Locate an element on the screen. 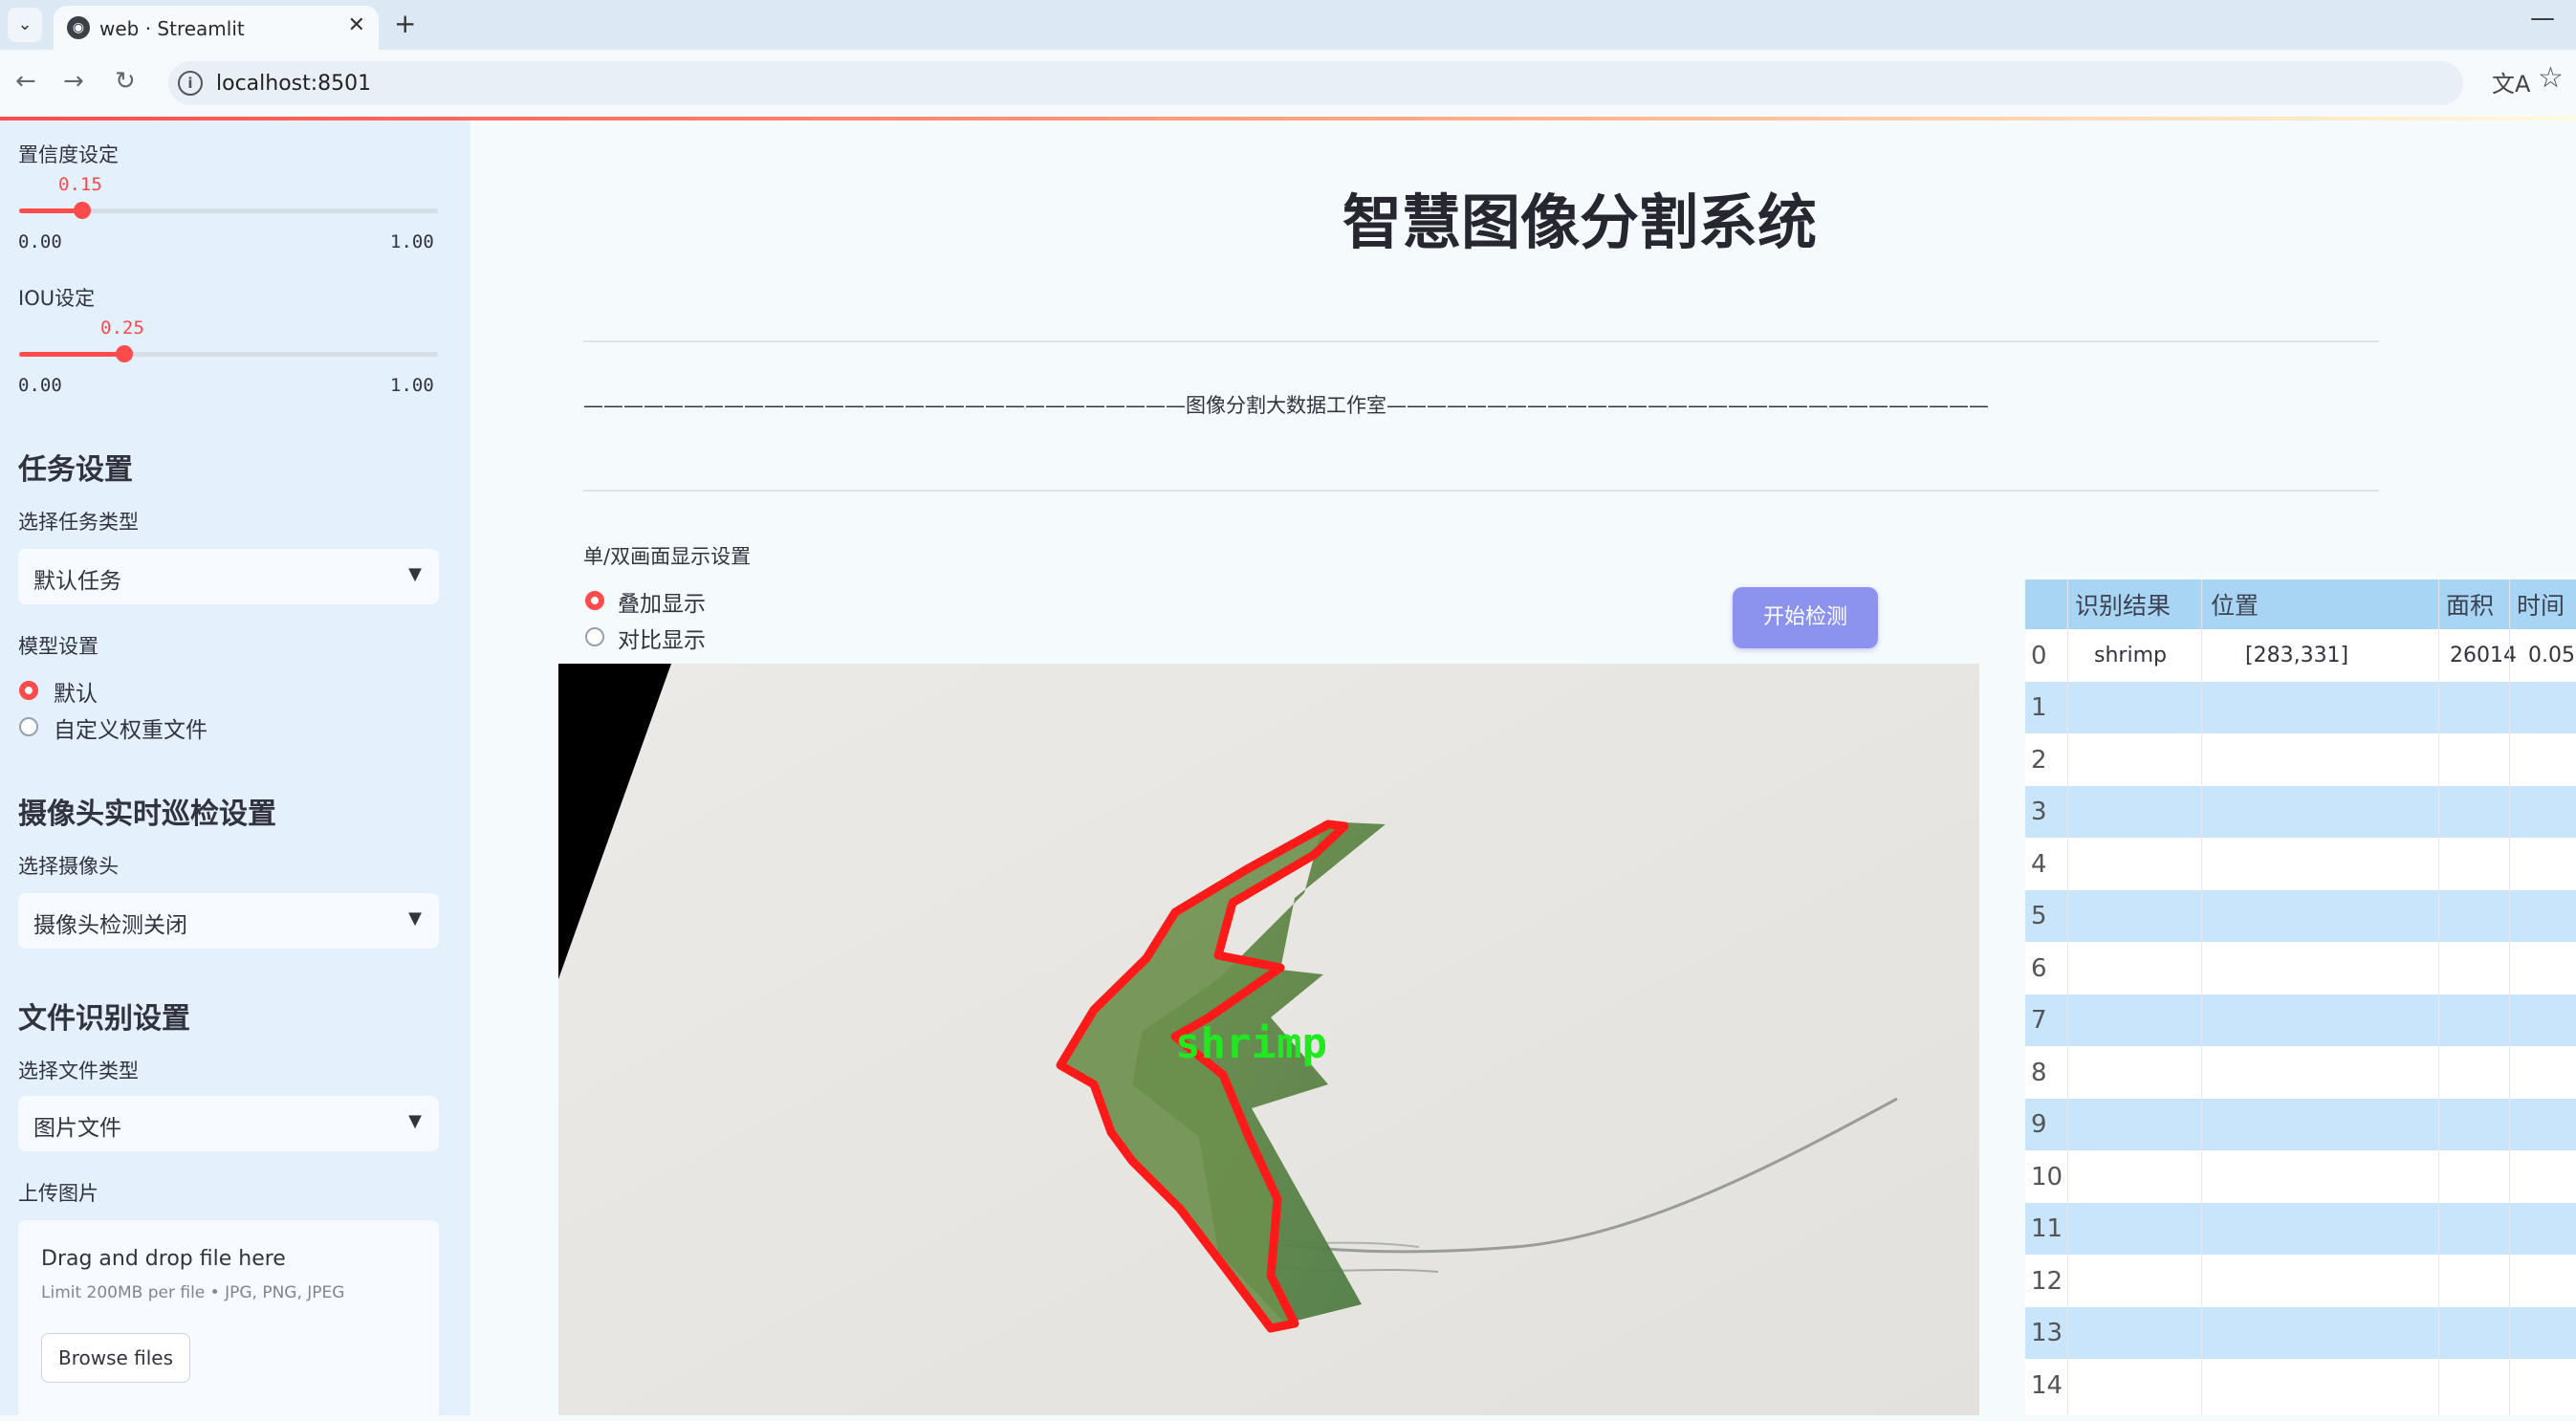  row-index: 11 is located at coordinates (2047, 1228).